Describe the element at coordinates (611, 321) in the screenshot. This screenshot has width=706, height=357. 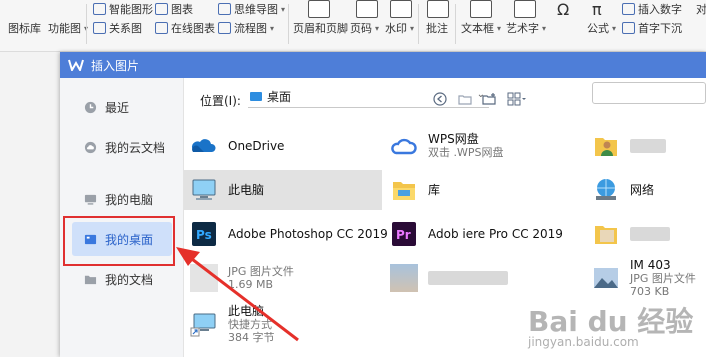
I see `baidu-watermark: Bai du 经验` at that location.